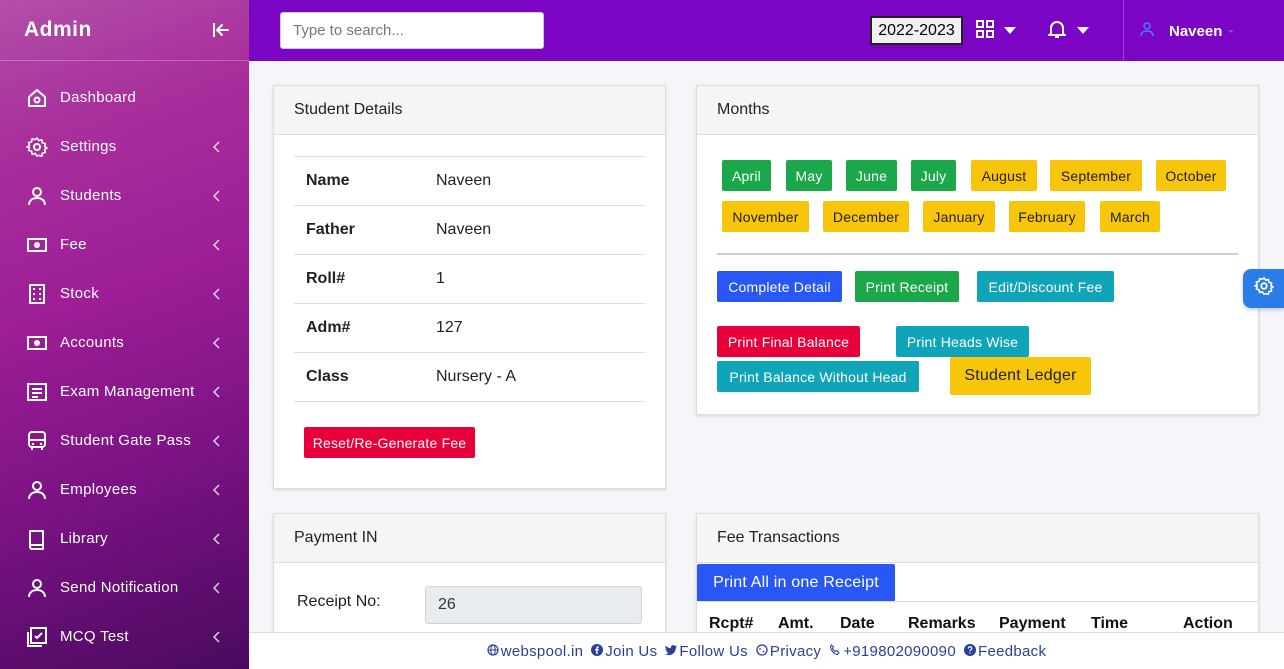  I want to click on sidebar-item-employees: Employees, so click(124, 489).